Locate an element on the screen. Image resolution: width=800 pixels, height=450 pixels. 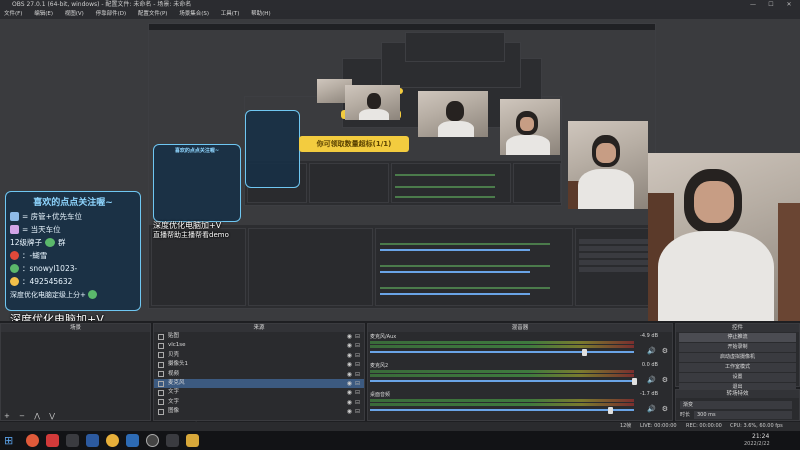
nested-obs-level5 is located at coordinates (455, 47).